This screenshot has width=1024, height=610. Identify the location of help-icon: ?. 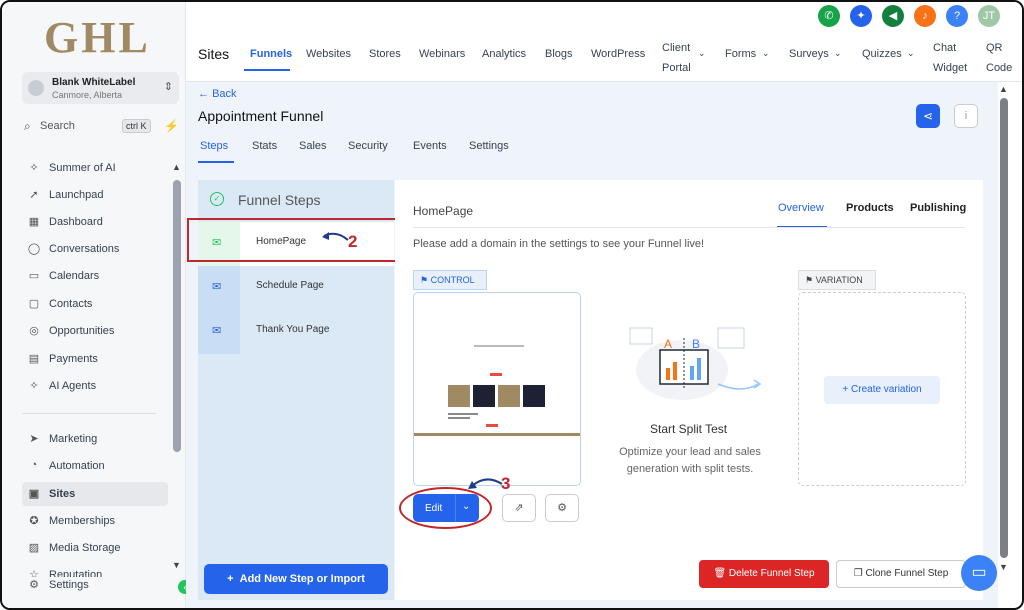
(957, 16).